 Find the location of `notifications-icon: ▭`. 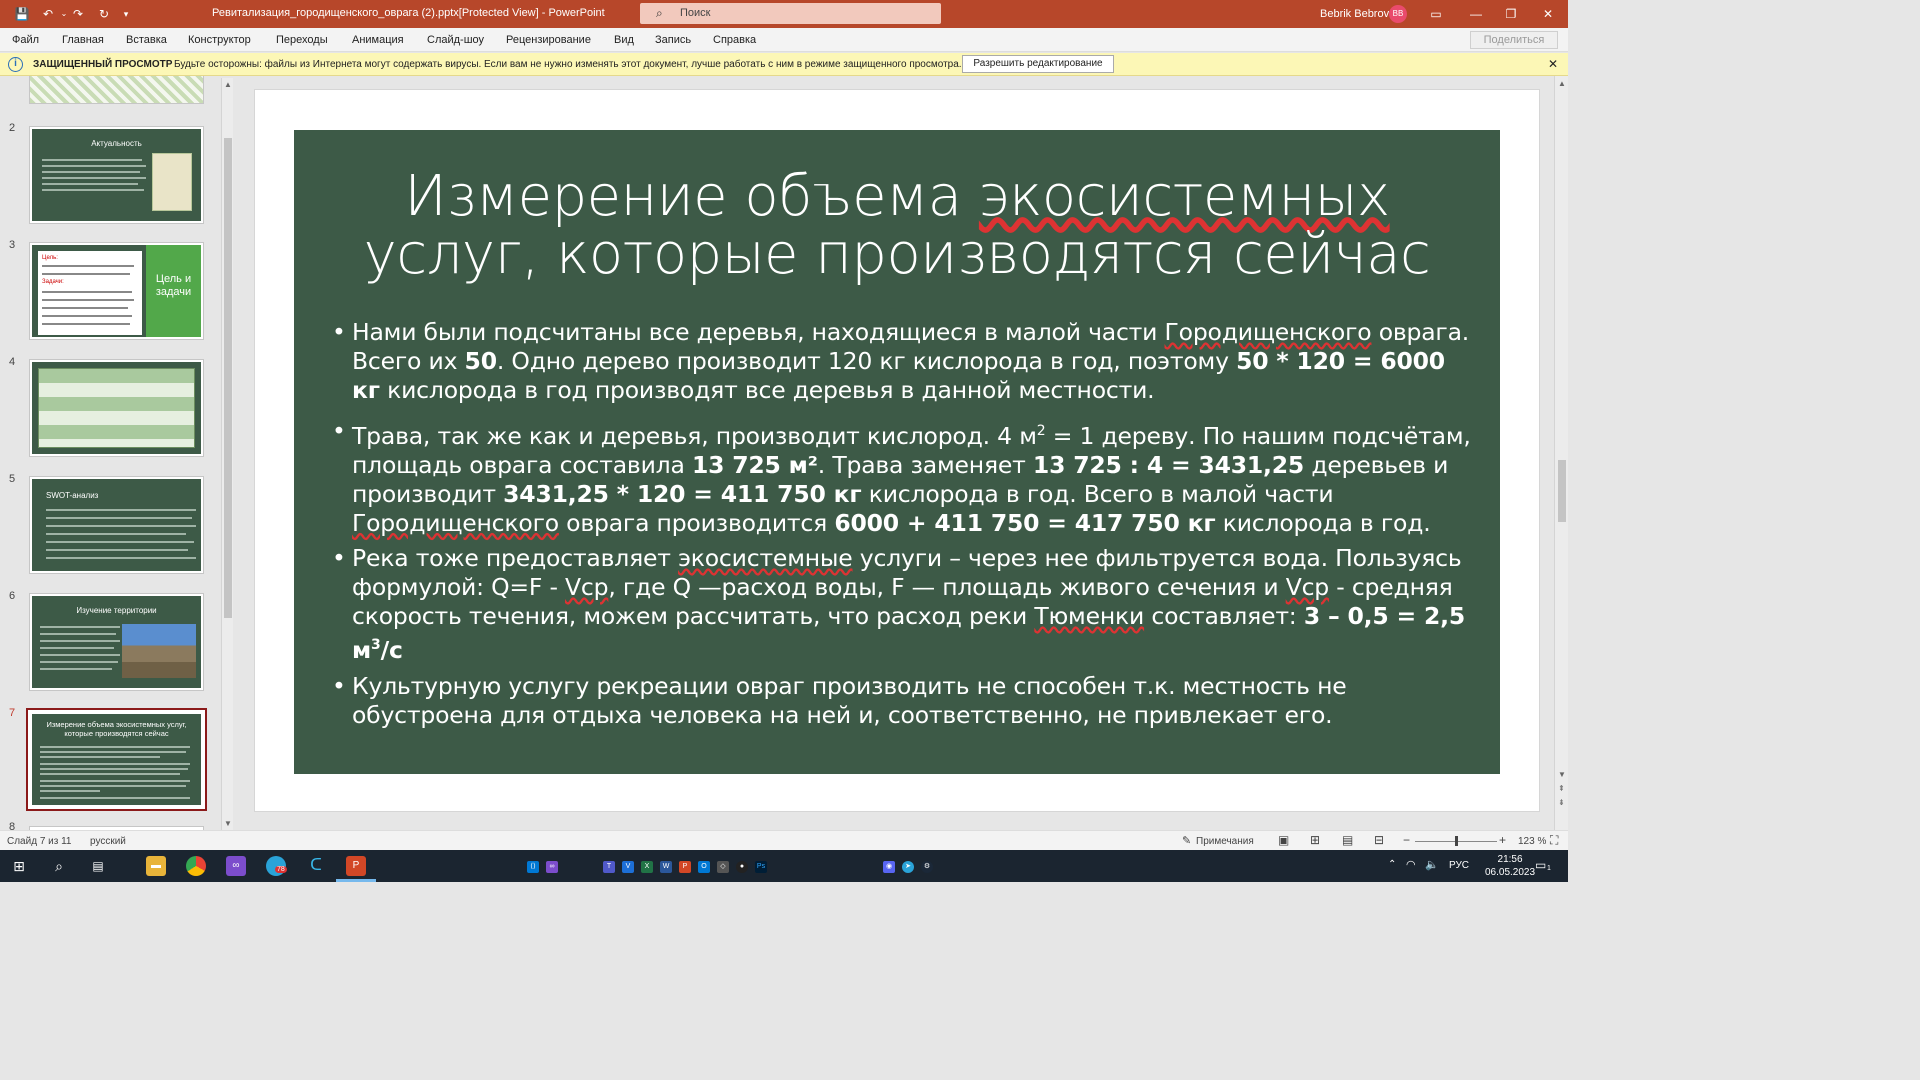

notifications-icon: ▭ is located at coordinates (1540, 865).